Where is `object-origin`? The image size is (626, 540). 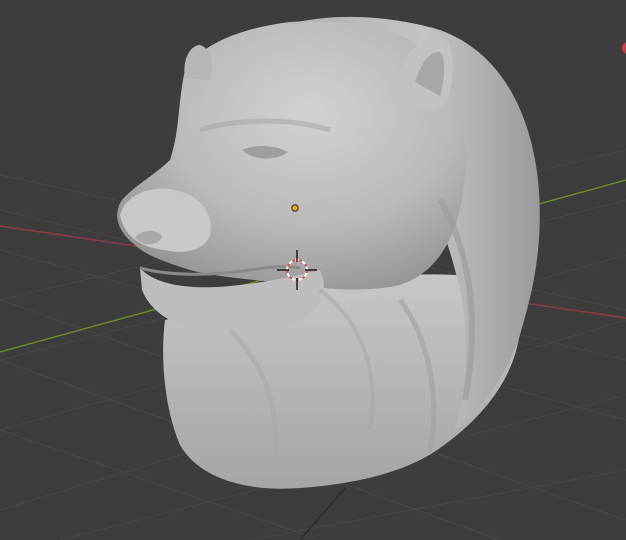 object-origin is located at coordinates (295, 208).